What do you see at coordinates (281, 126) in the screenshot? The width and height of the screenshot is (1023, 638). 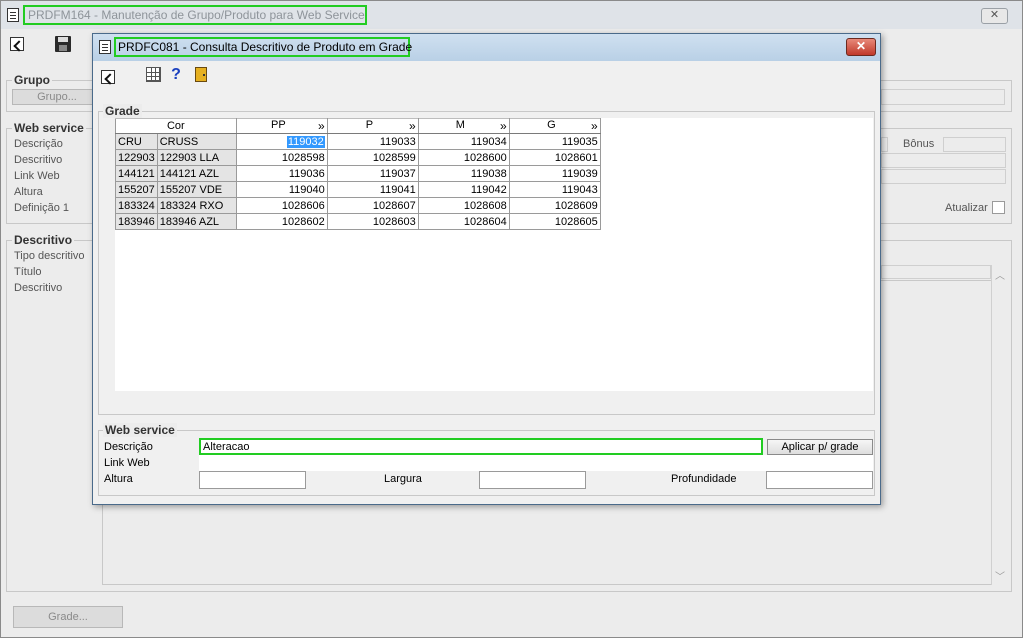 I see `column-header-pp: PP»` at bounding box center [281, 126].